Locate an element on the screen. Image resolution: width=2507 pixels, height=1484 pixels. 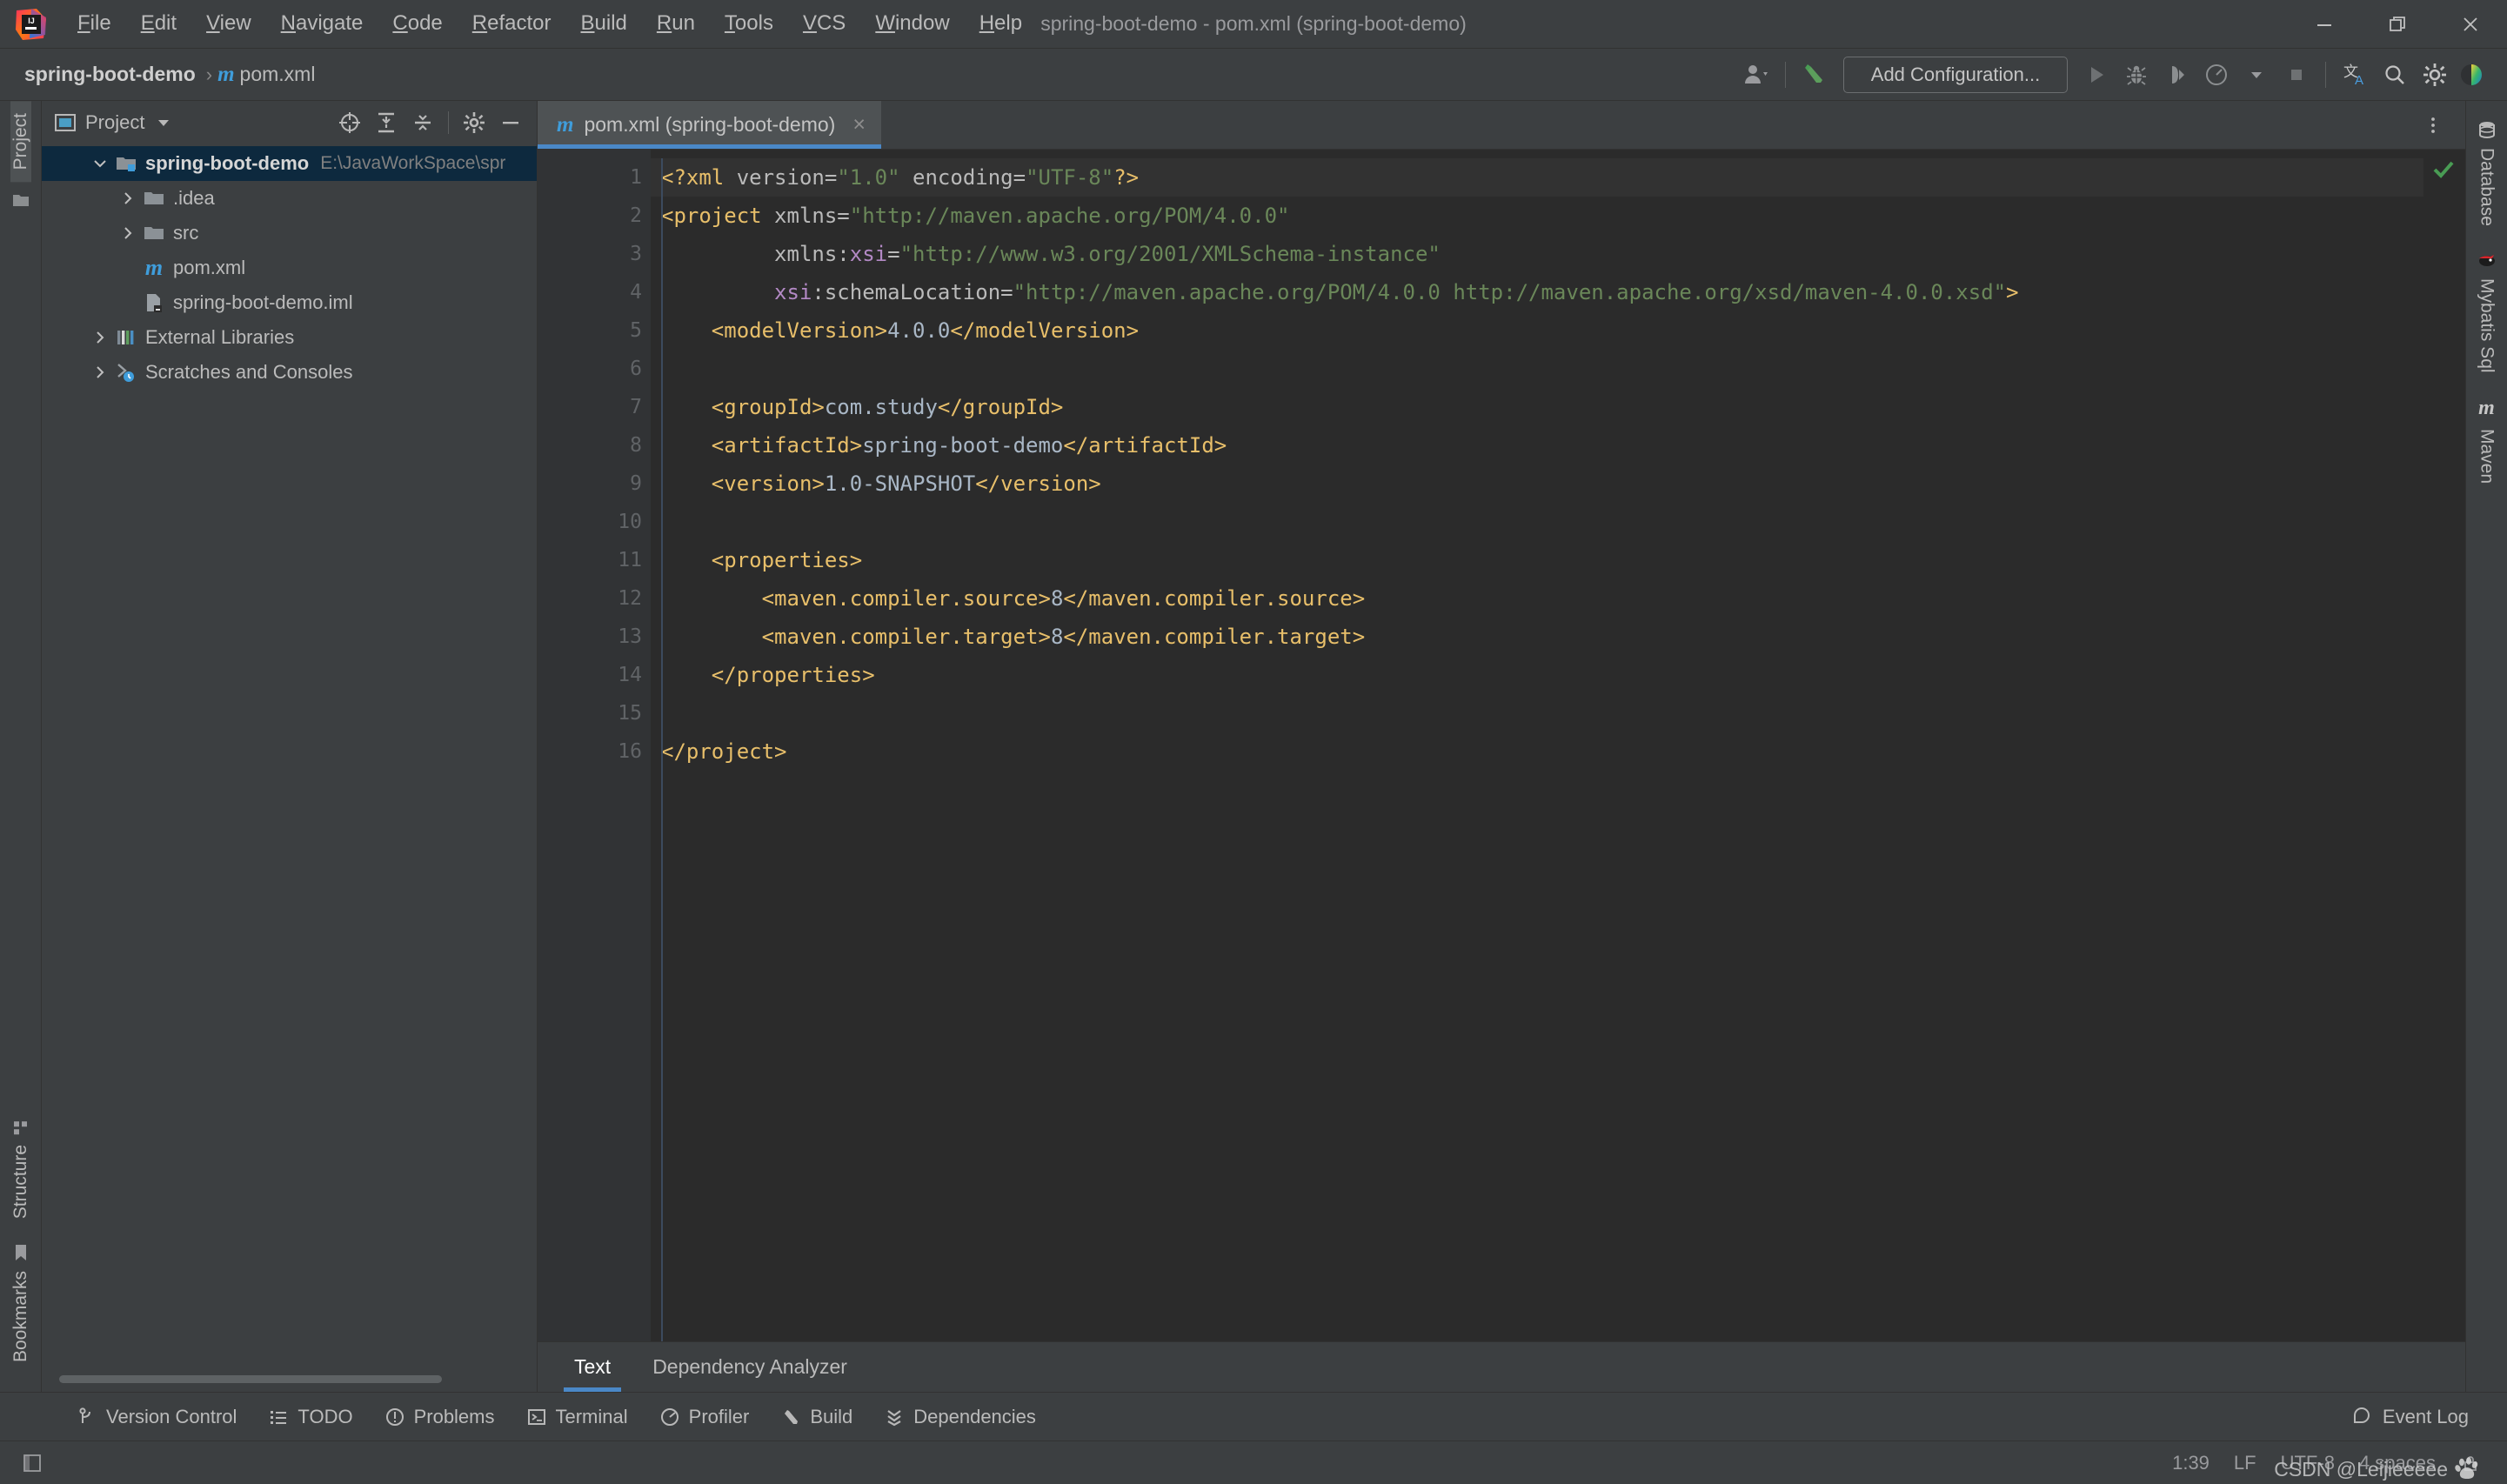
menu-item-vcs: VCS is located at coordinates (824, 23).